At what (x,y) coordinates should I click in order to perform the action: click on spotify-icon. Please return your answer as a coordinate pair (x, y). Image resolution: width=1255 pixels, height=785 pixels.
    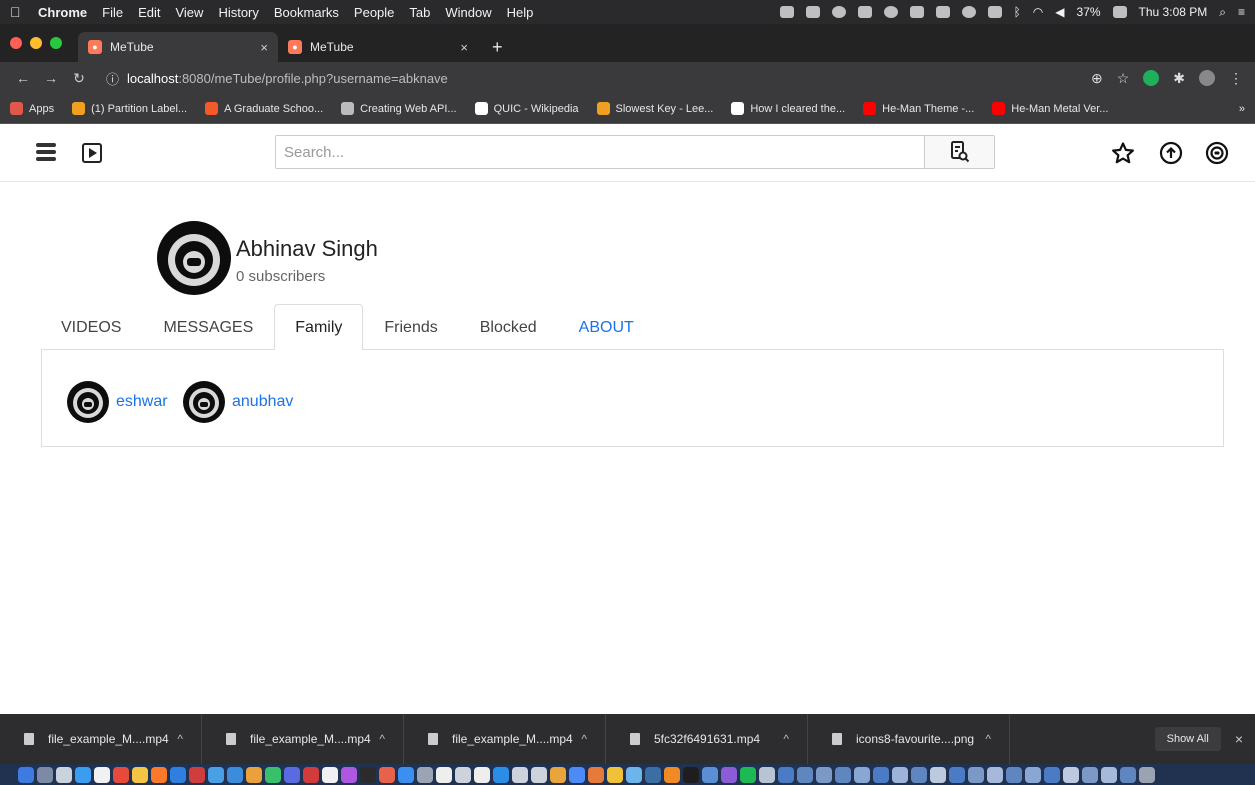
    Looking at the image, I should click on (748, 774).